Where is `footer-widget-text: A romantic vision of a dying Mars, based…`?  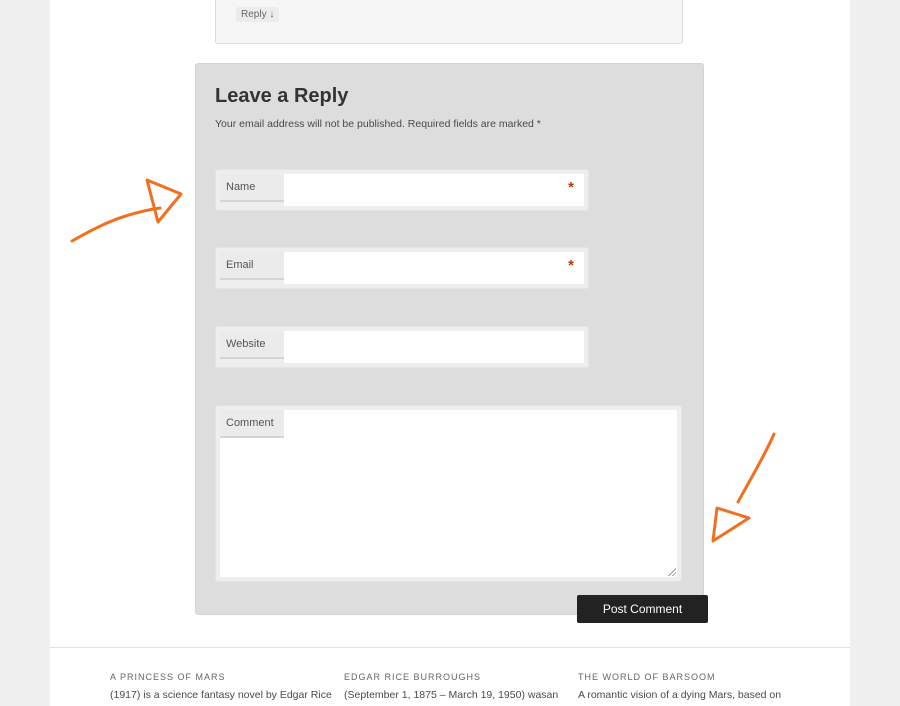 footer-widget-text: A romantic vision of a dying Mars, based… is located at coordinates (680, 695).